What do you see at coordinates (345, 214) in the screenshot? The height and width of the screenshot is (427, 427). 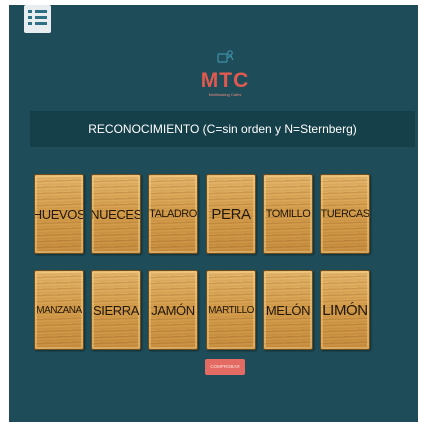 I see `word-card-tuercas: TUERCAS` at bounding box center [345, 214].